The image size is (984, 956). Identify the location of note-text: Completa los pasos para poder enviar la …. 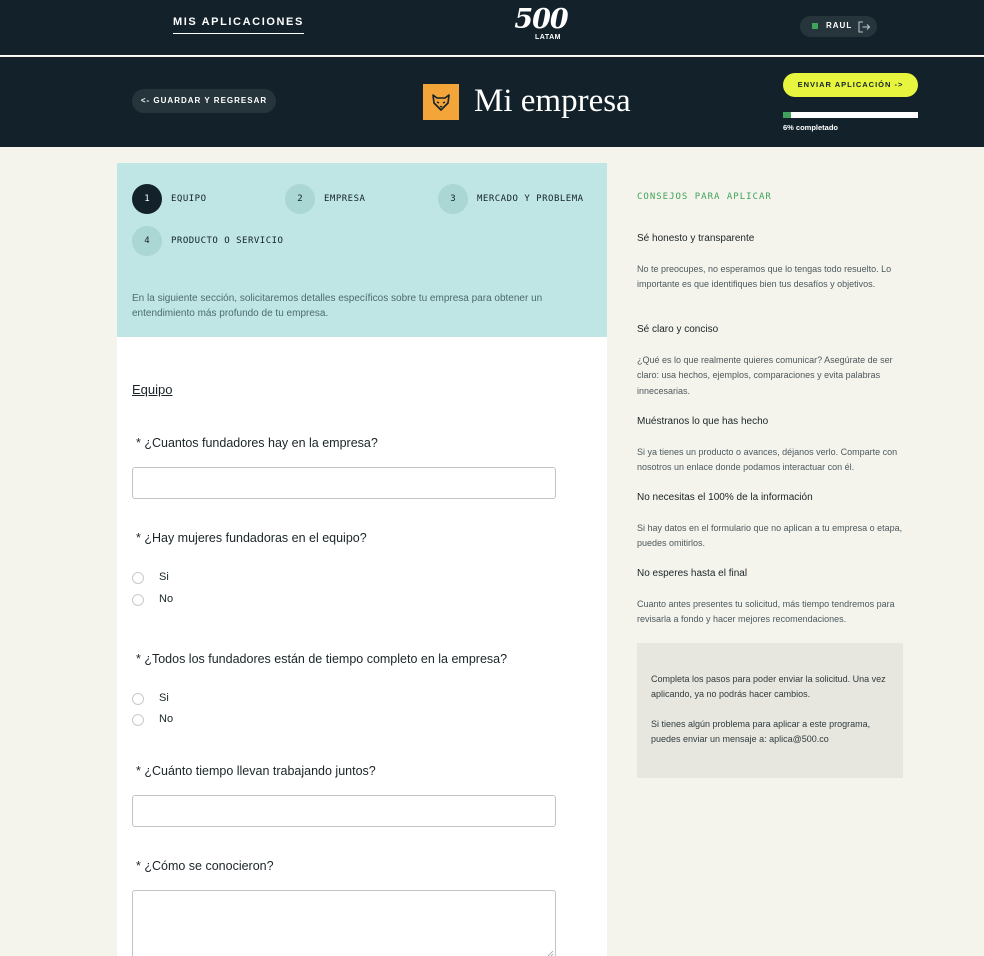
(768, 687).